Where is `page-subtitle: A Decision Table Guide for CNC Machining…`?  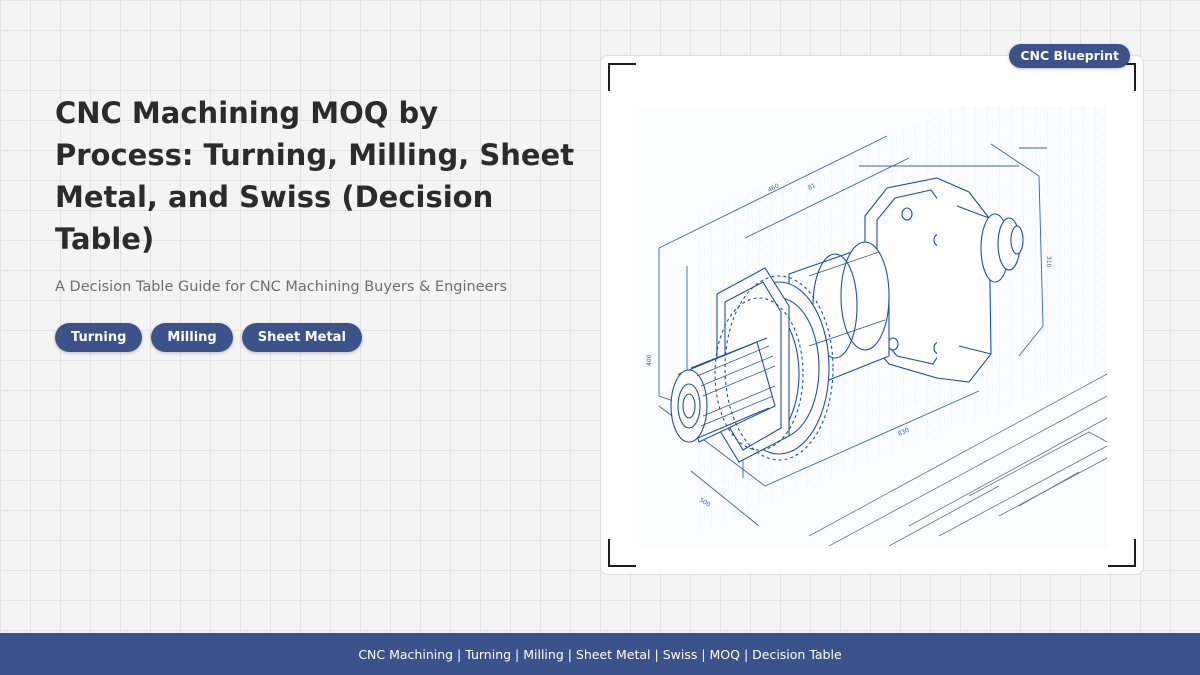 page-subtitle: A Decision Table Guide for CNC Machining… is located at coordinates (281, 287).